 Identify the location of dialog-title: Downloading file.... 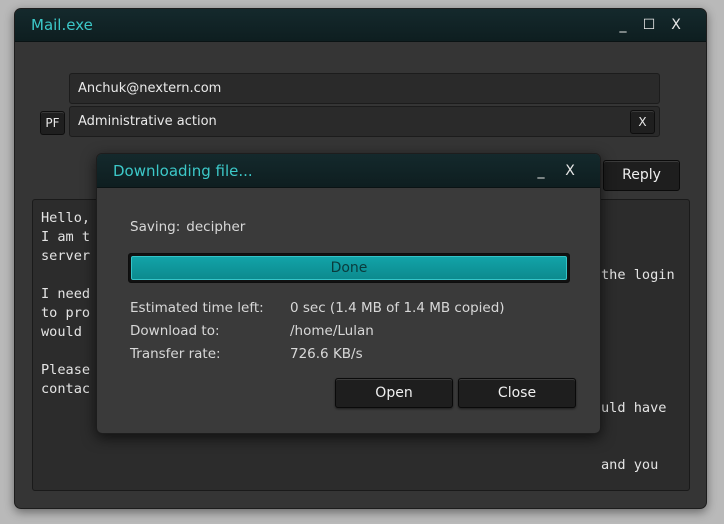
(183, 171).